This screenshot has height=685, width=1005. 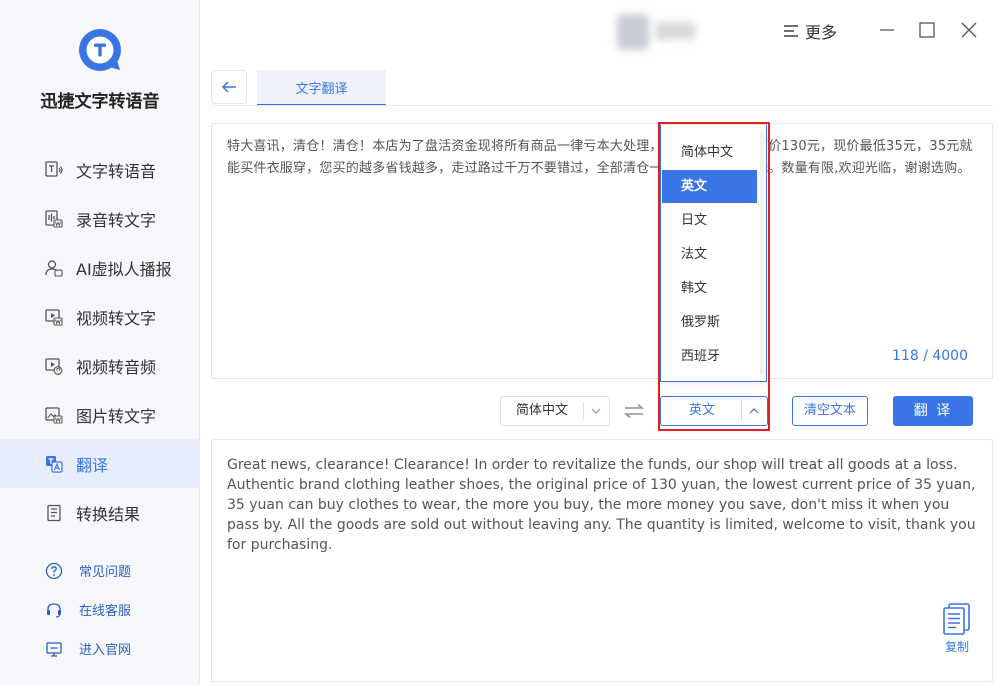 I want to click on more-label: 更多, so click(x=821, y=32).